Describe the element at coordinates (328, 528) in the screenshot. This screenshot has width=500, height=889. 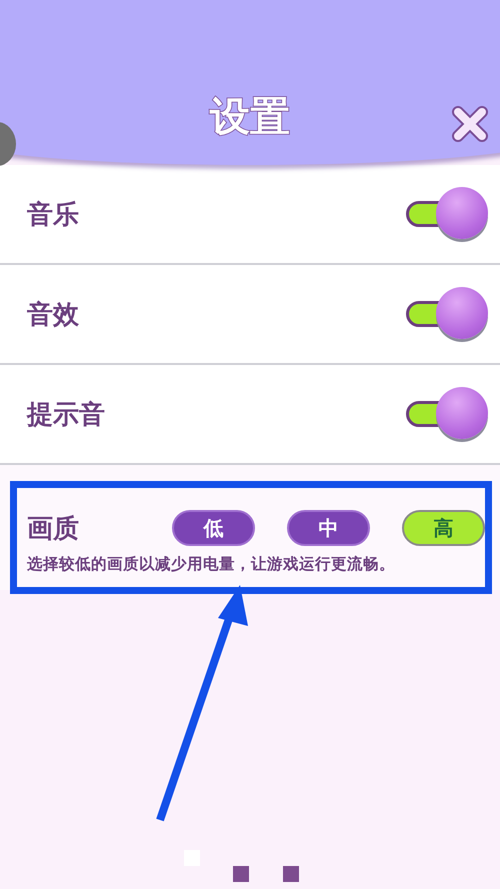
I see `quality-option: 中` at that location.